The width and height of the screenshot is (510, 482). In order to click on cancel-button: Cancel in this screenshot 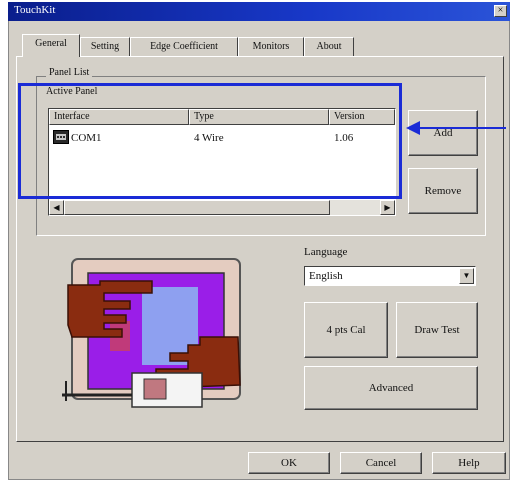, I will do `click(381, 463)`.